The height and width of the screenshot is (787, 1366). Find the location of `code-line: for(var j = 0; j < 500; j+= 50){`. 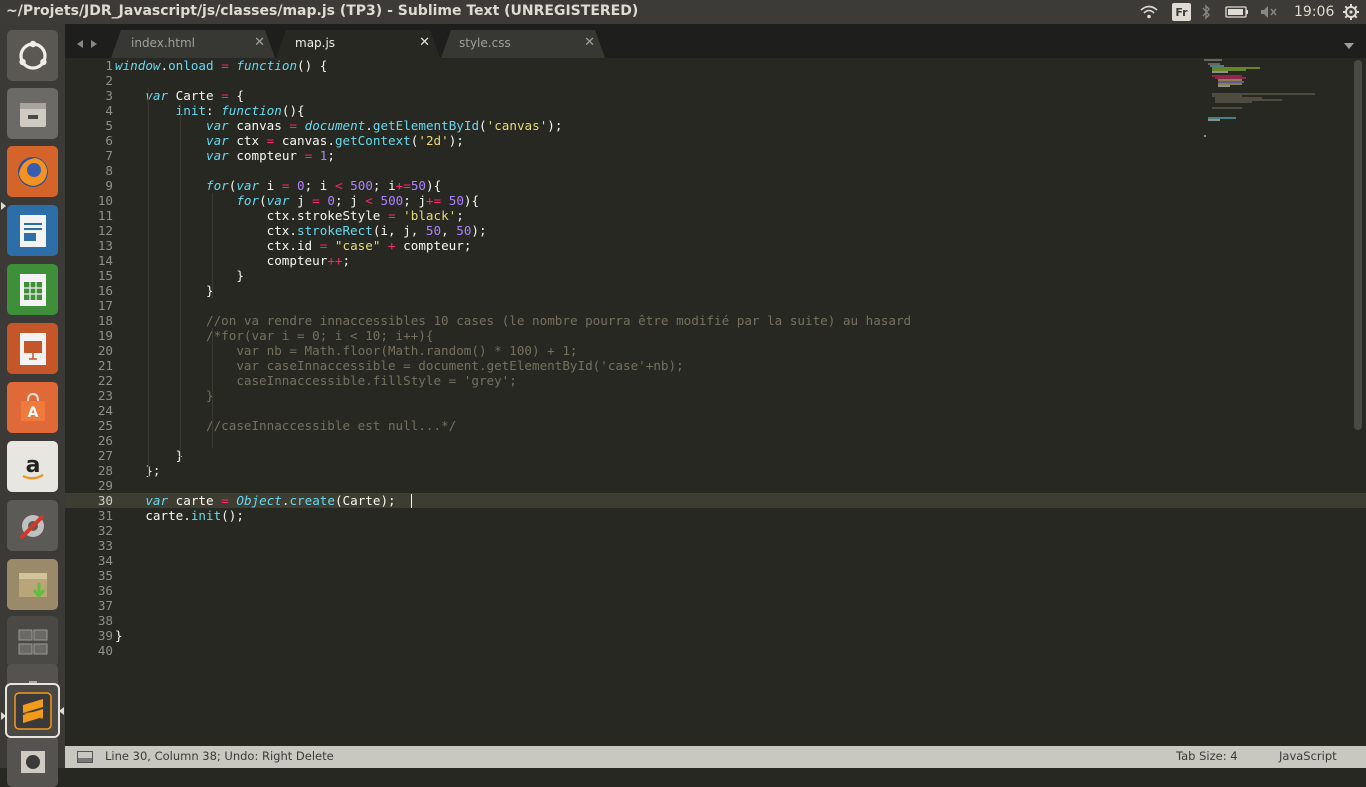

code-line: for(var j = 0; j < 500; j+= 50){ is located at coordinates (297, 200).